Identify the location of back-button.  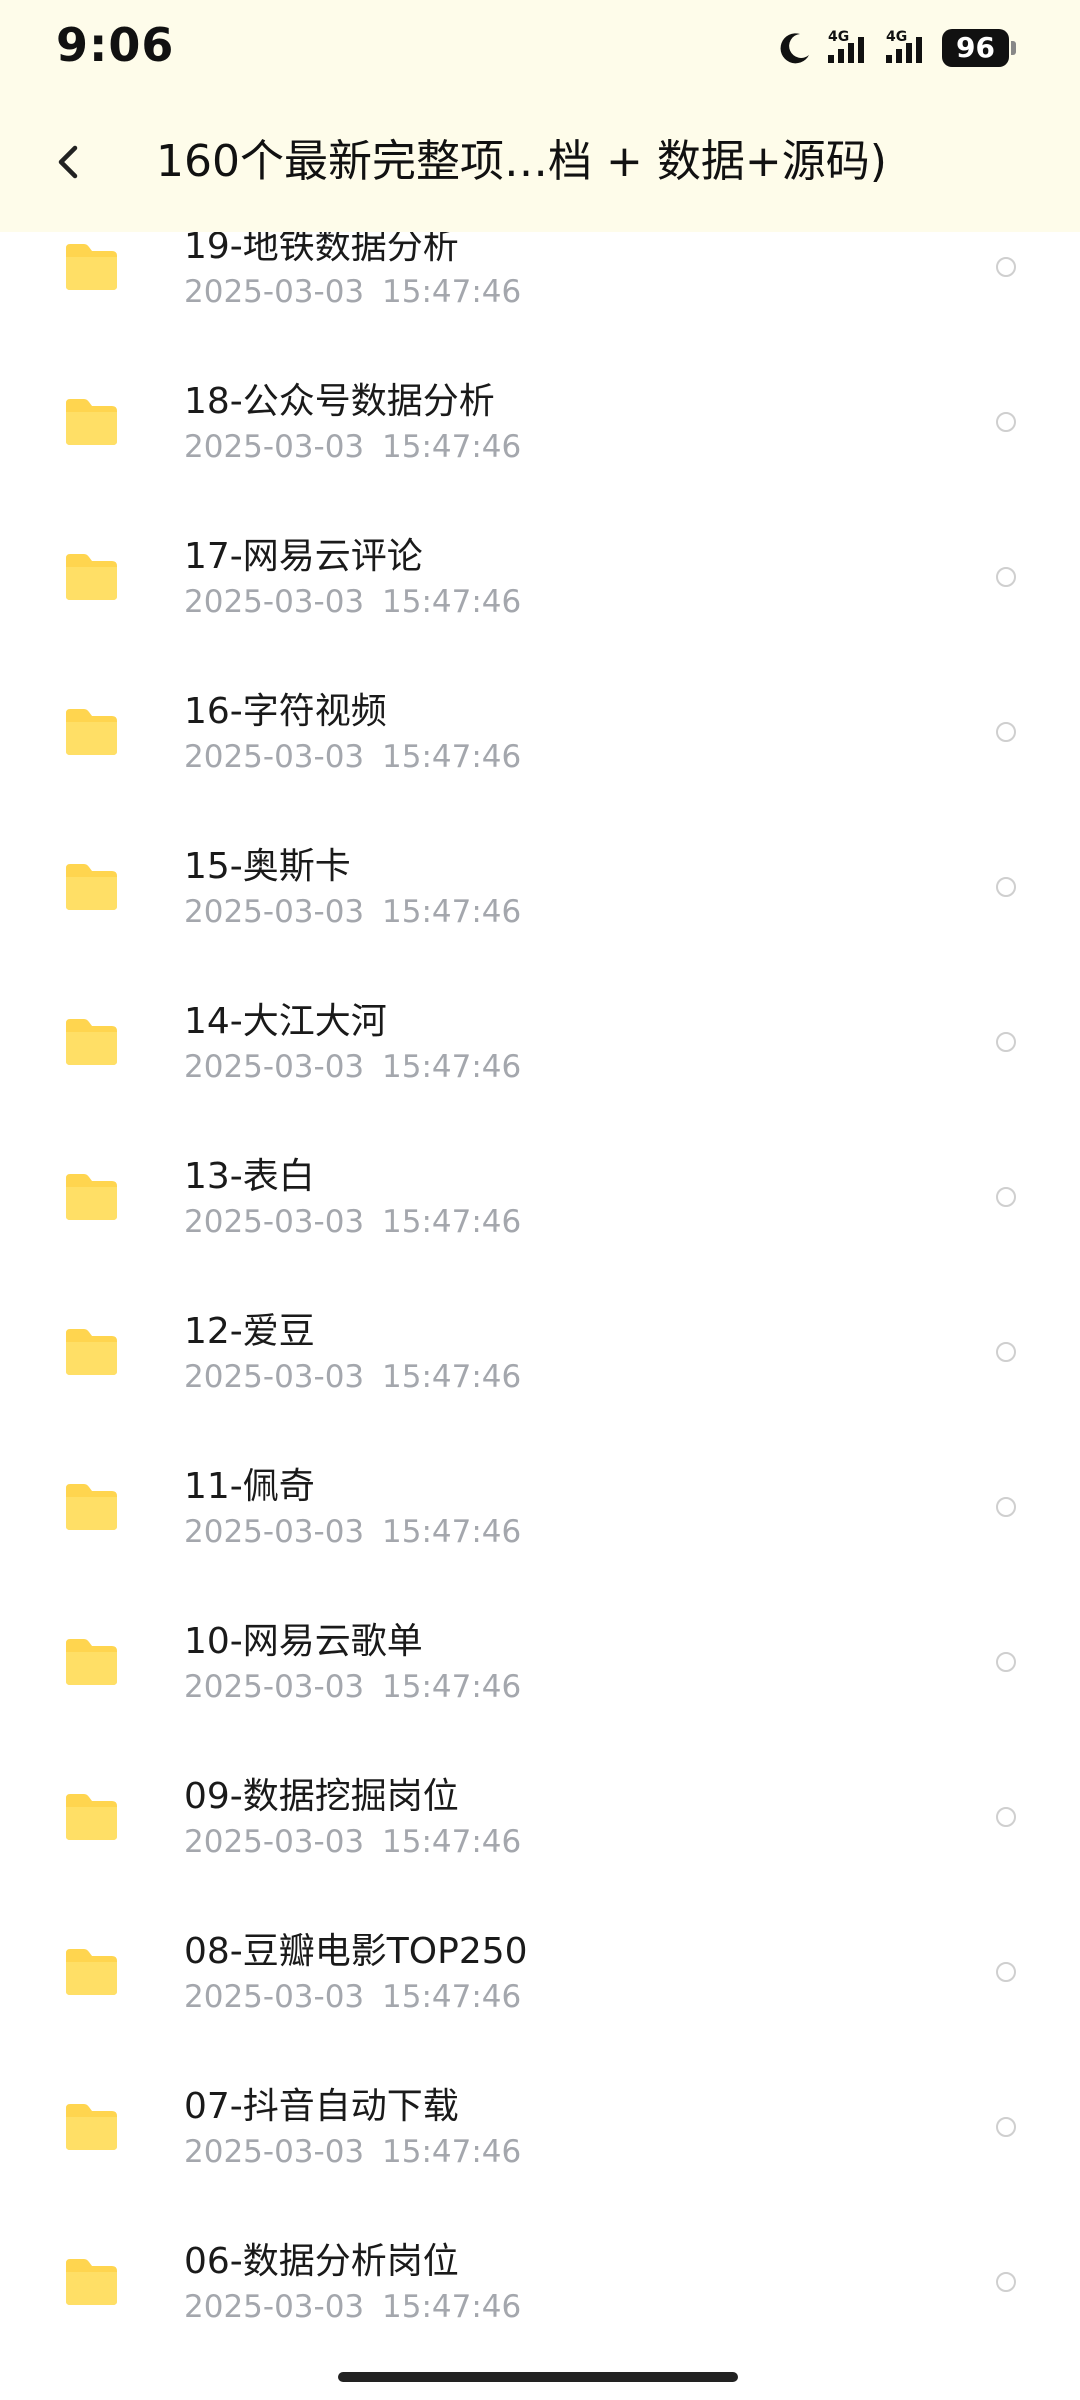
(68, 164).